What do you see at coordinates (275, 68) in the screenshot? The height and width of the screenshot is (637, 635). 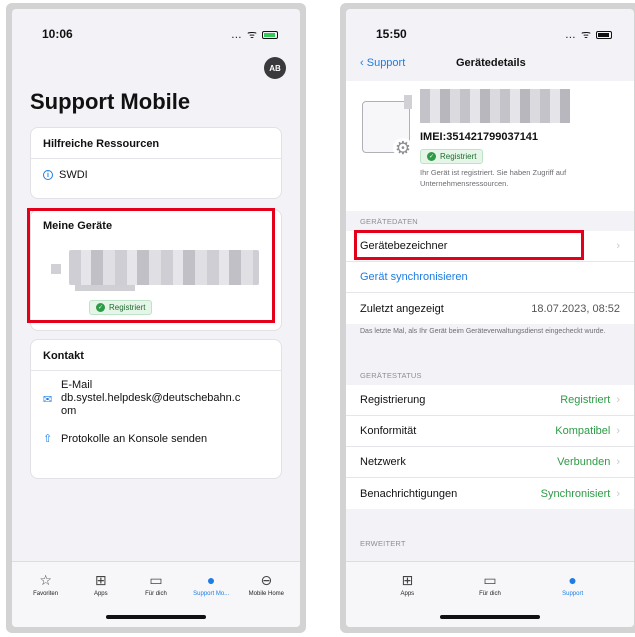 I see `avatar: AB` at bounding box center [275, 68].